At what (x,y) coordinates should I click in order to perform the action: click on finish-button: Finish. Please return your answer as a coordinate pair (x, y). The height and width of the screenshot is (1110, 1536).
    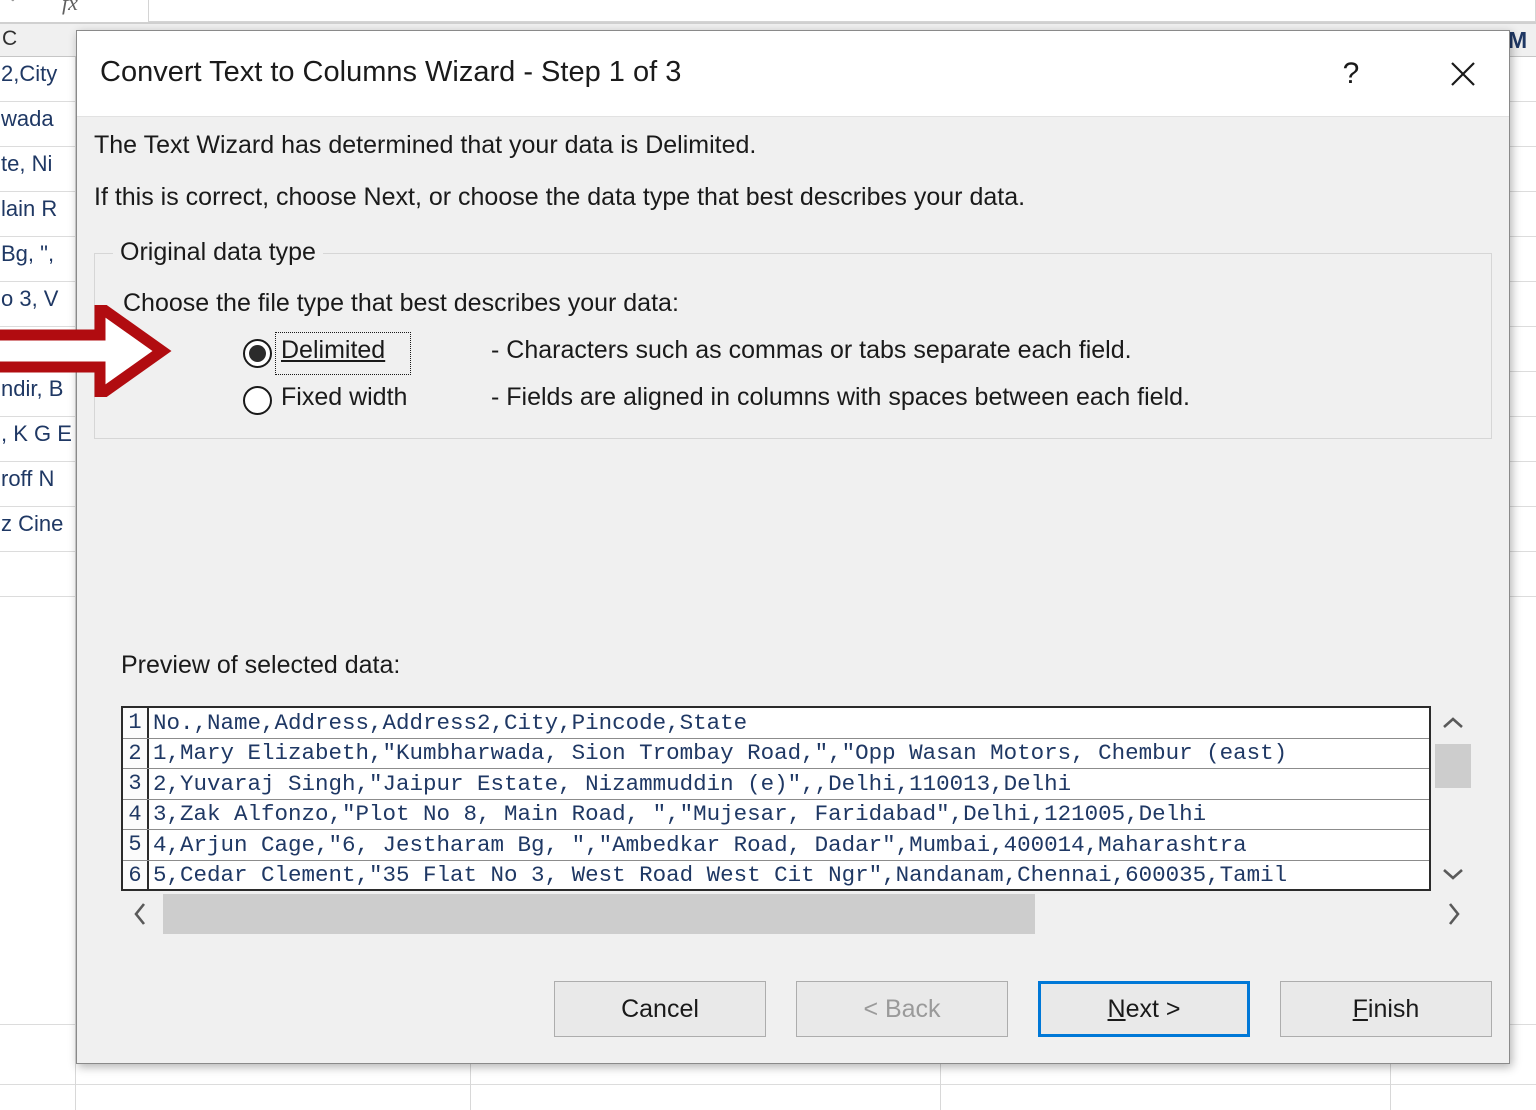
    Looking at the image, I should click on (1386, 1009).